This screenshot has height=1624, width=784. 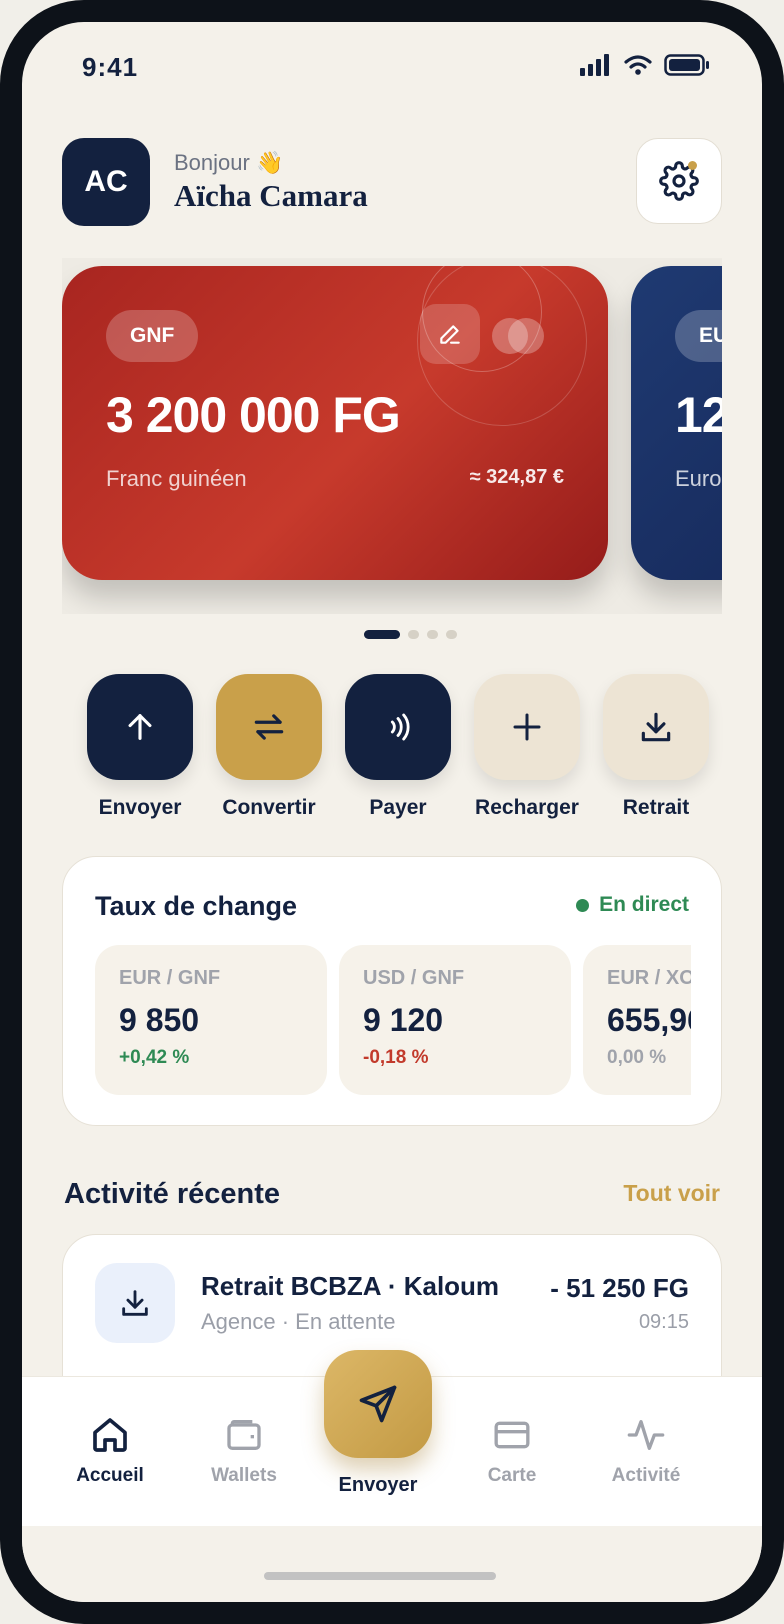 What do you see at coordinates (110, 1475) in the screenshot?
I see `nav-label: Accueil` at bounding box center [110, 1475].